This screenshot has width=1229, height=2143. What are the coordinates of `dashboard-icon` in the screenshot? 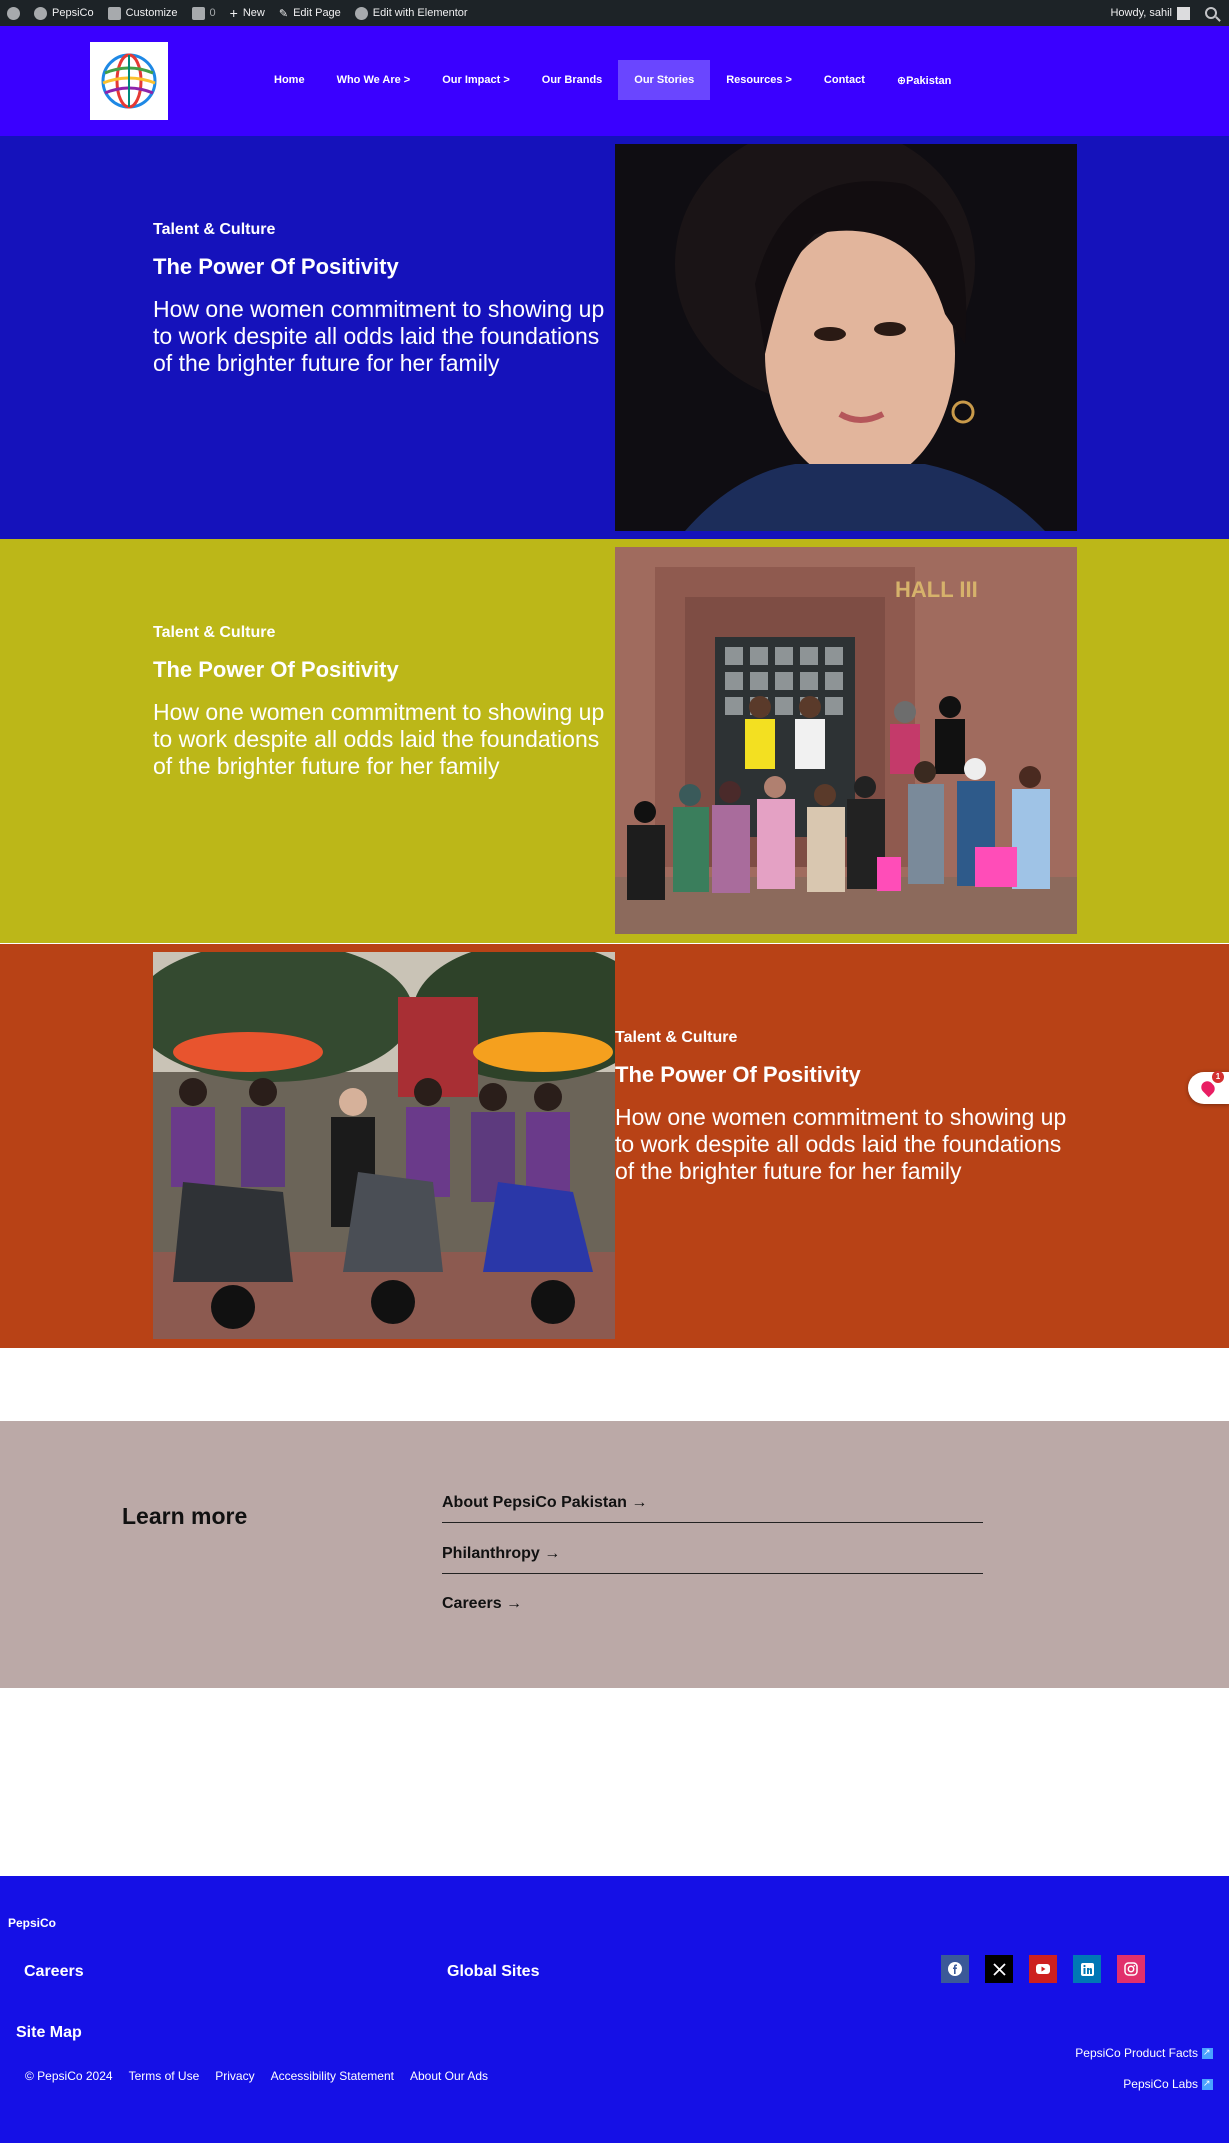 It's located at (40, 13).